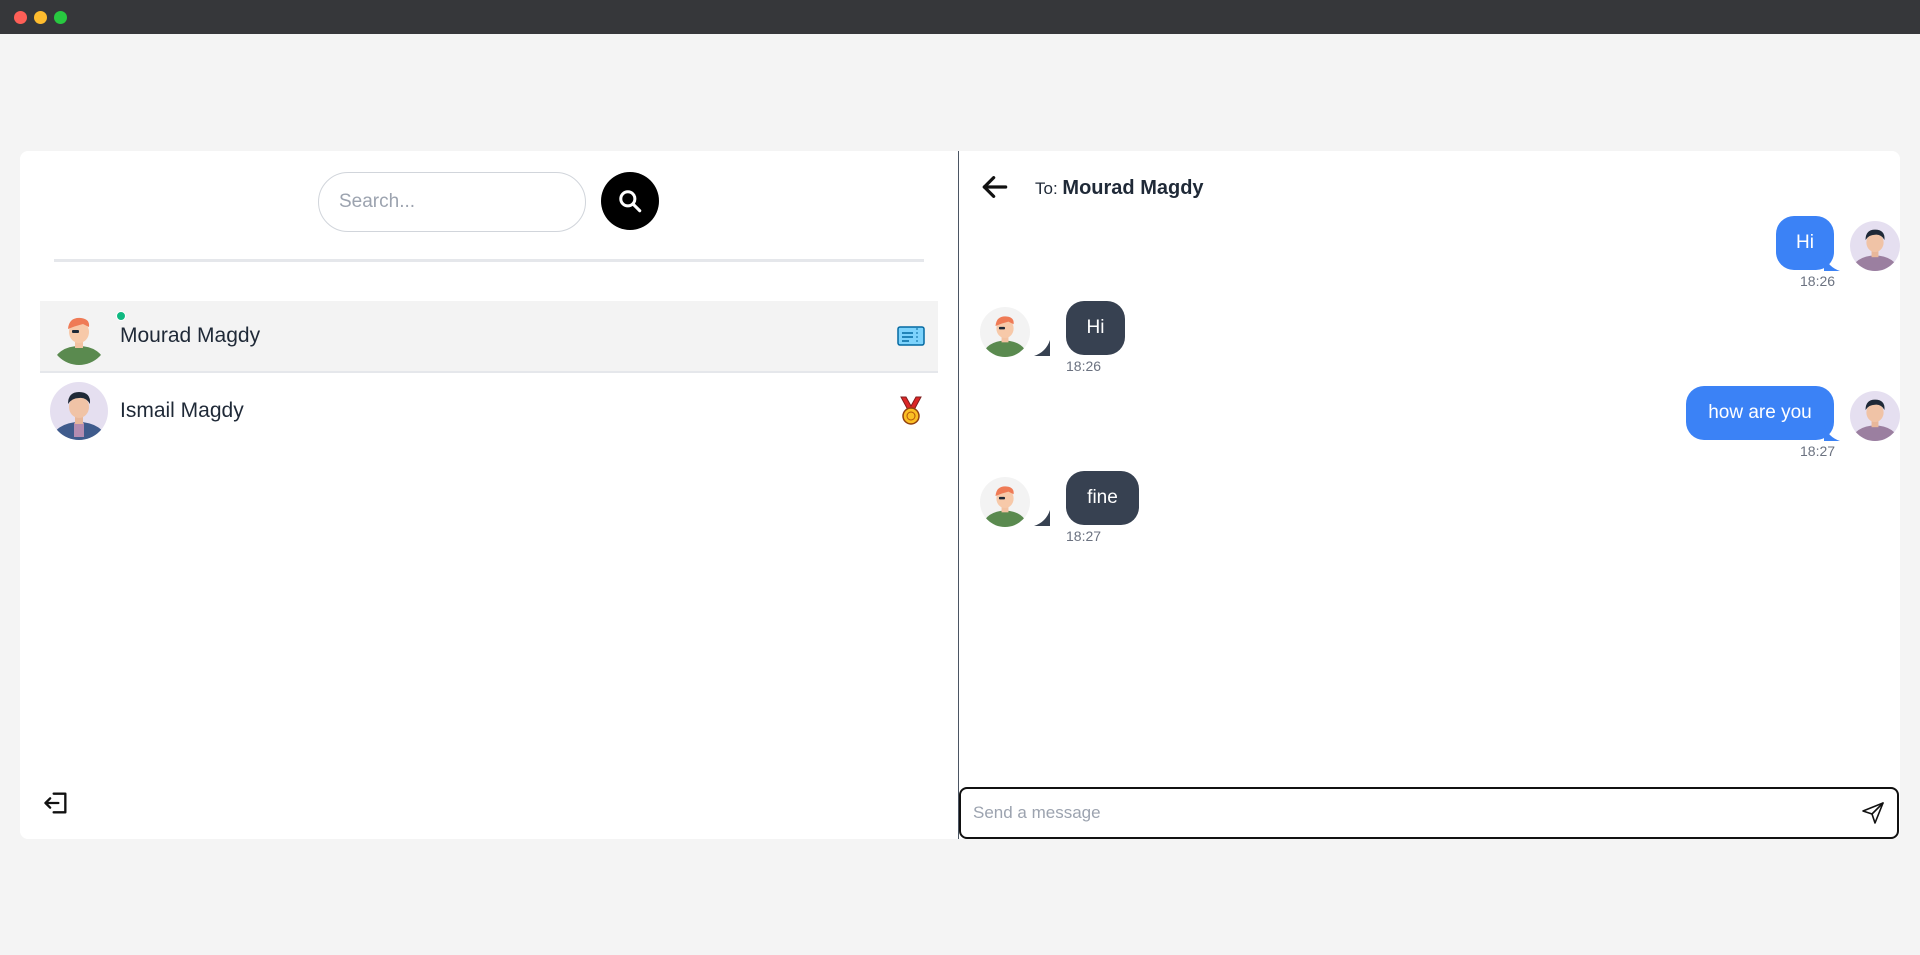 This screenshot has height=955, width=1920. I want to click on search-icon, so click(630, 201).